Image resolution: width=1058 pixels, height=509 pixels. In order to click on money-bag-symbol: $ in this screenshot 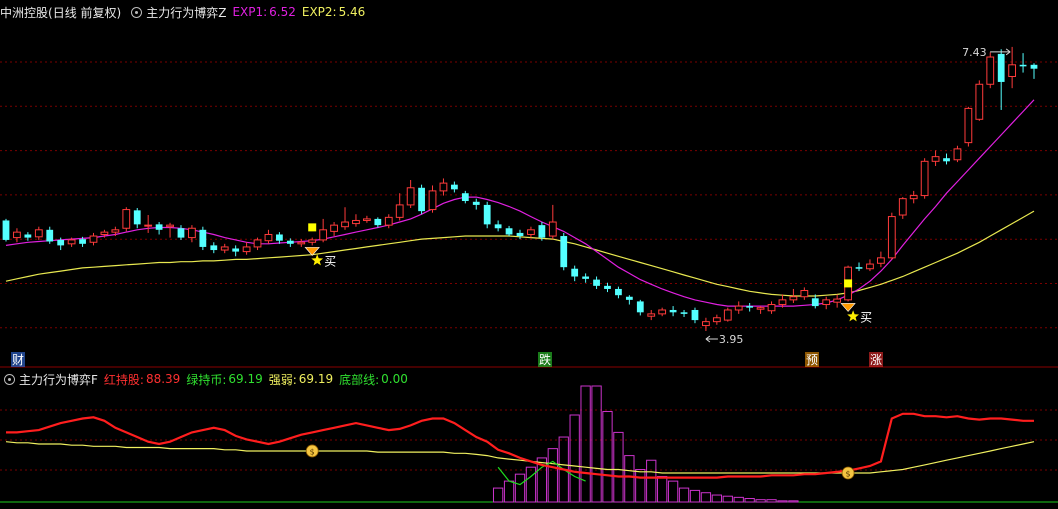, I will do `click(848, 474)`.